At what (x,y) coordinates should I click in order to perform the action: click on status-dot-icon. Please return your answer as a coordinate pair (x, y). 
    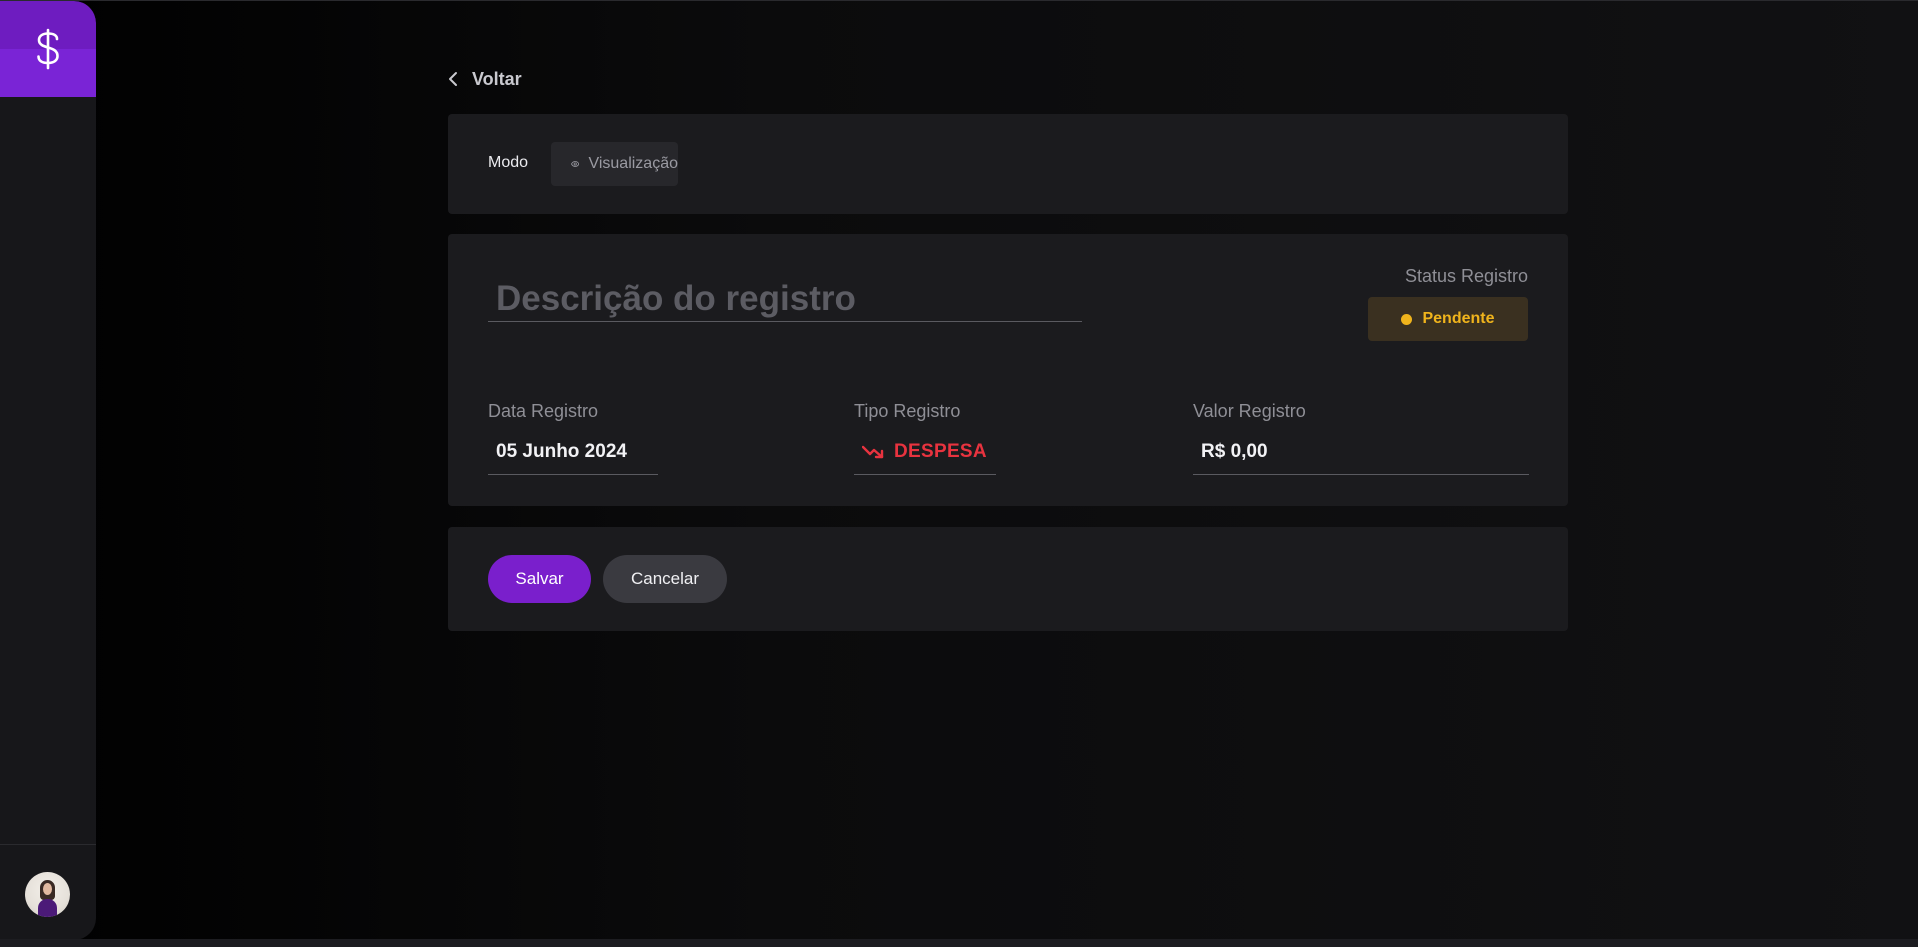
    Looking at the image, I should click on (1407, 319).